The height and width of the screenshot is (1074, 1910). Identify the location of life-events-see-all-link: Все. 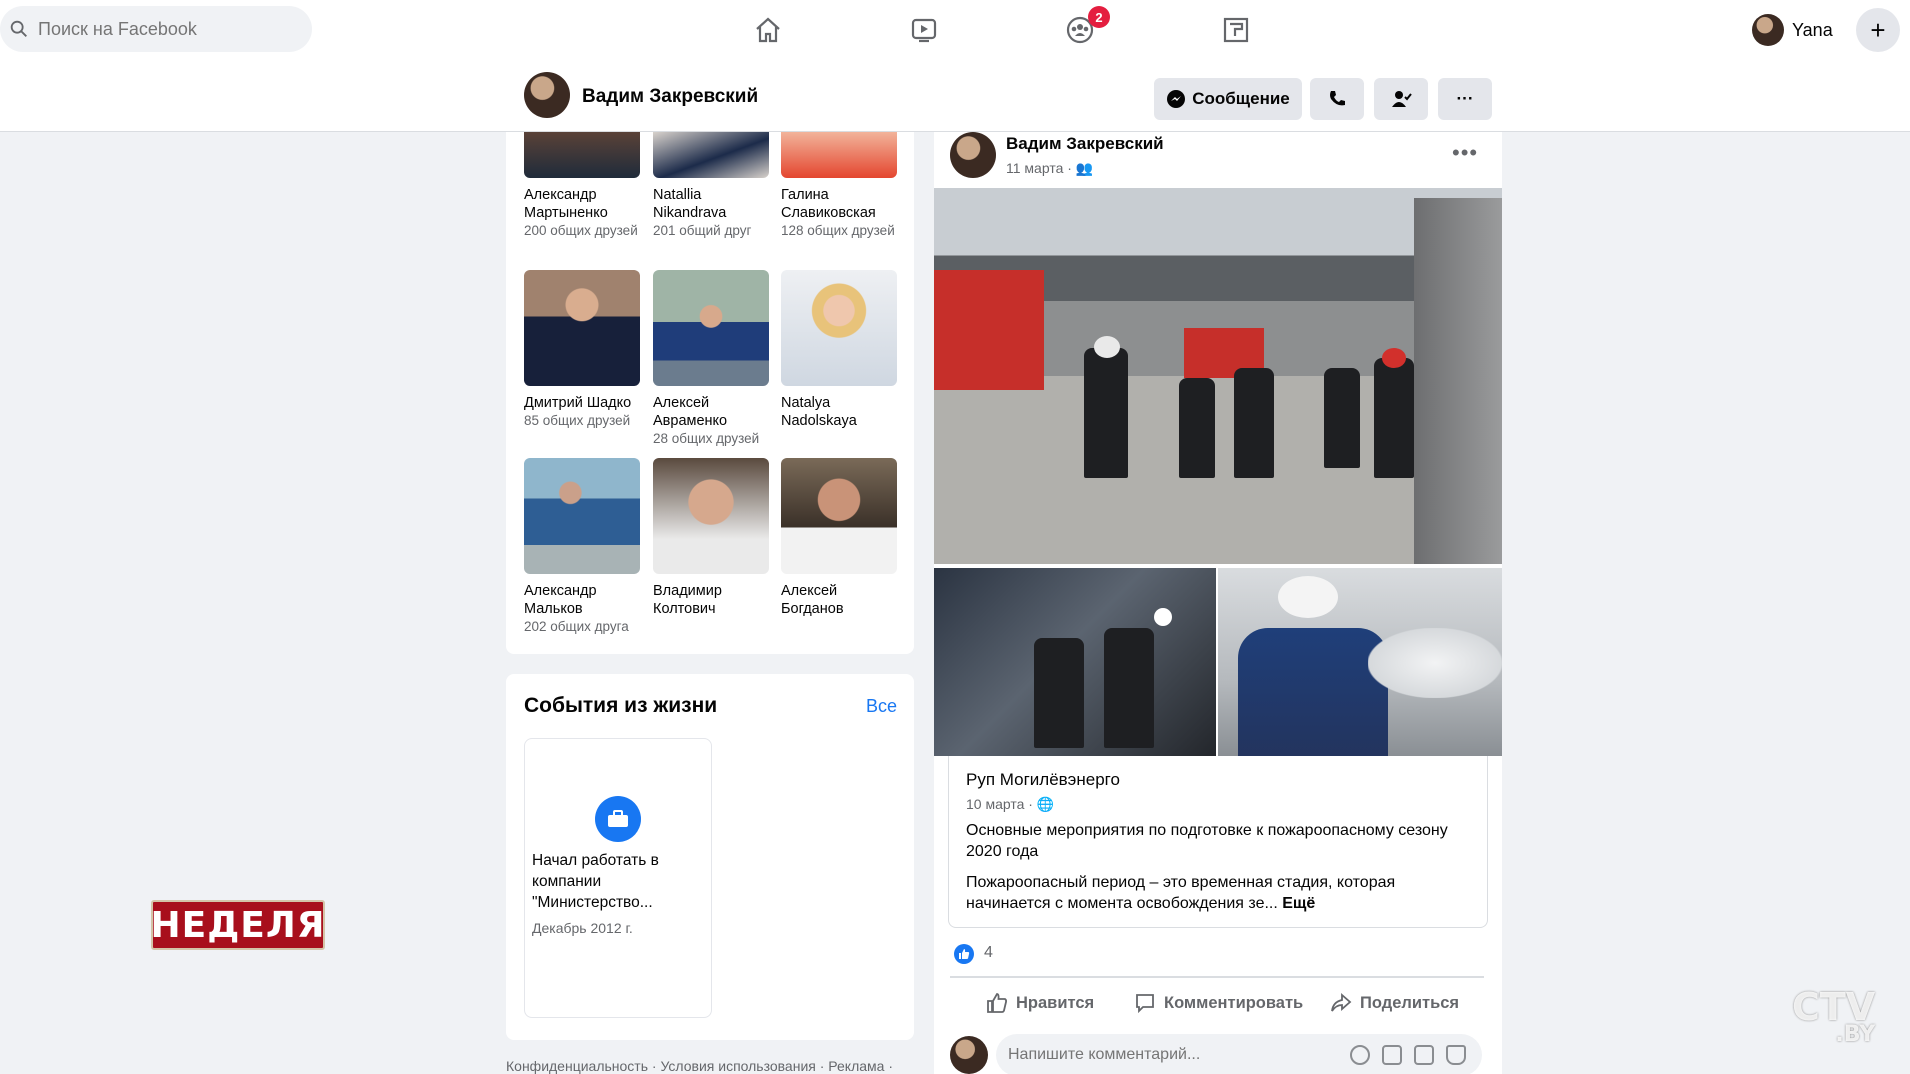
(881, 706).